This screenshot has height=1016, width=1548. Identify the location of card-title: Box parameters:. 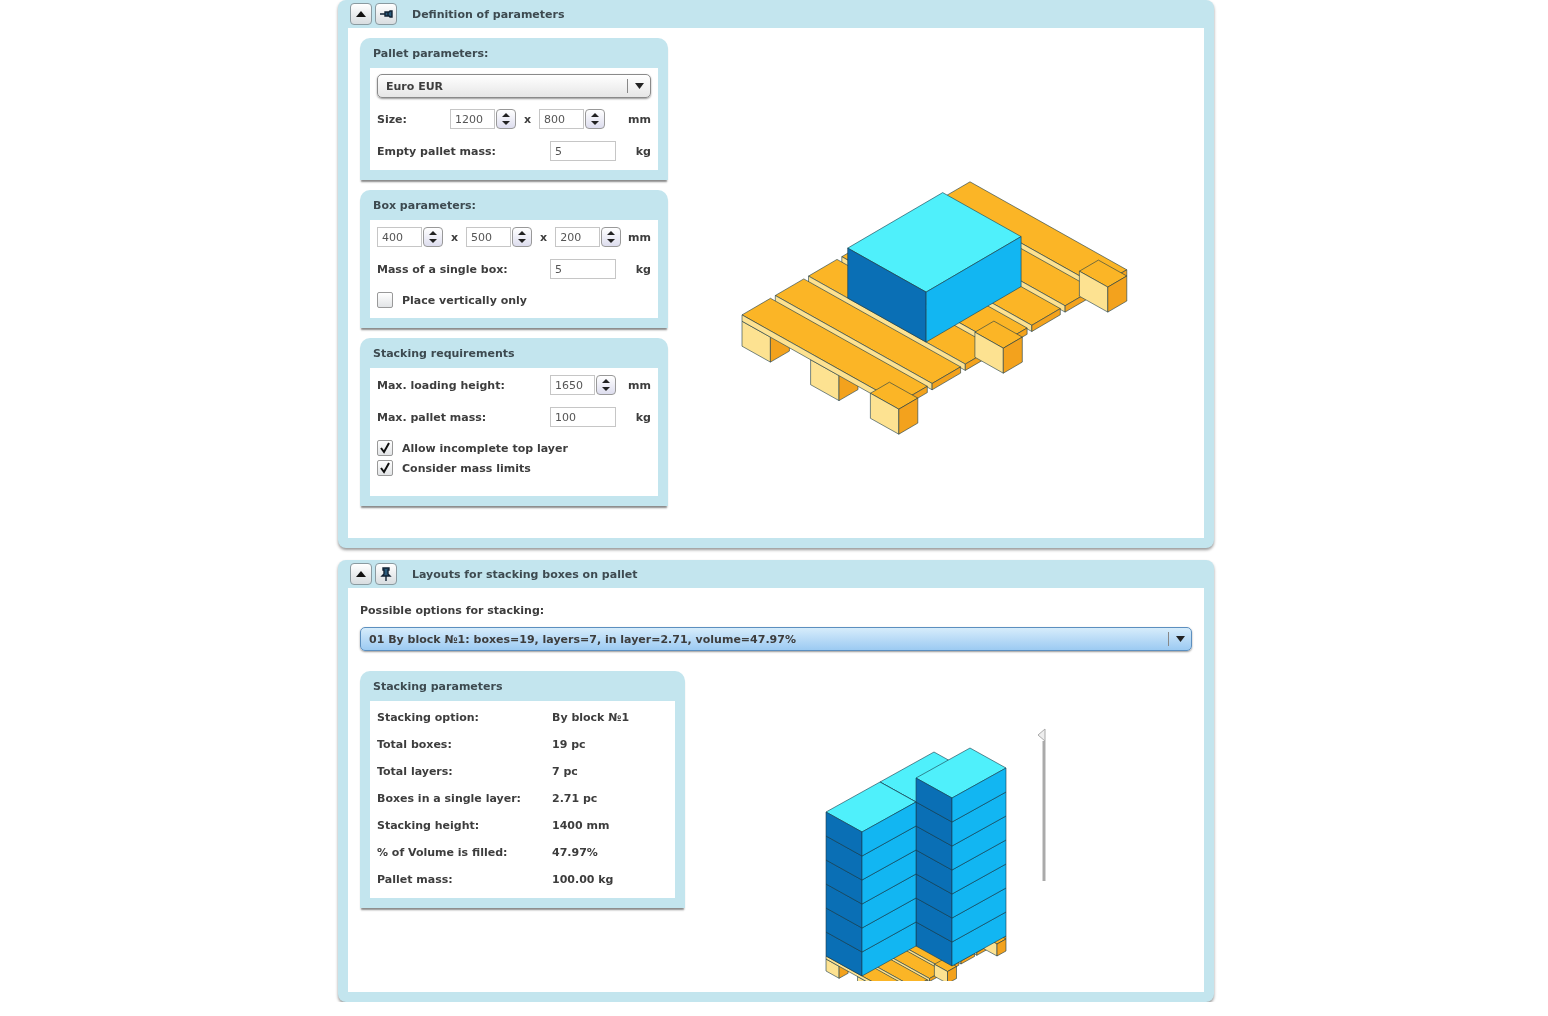
(425, 205).